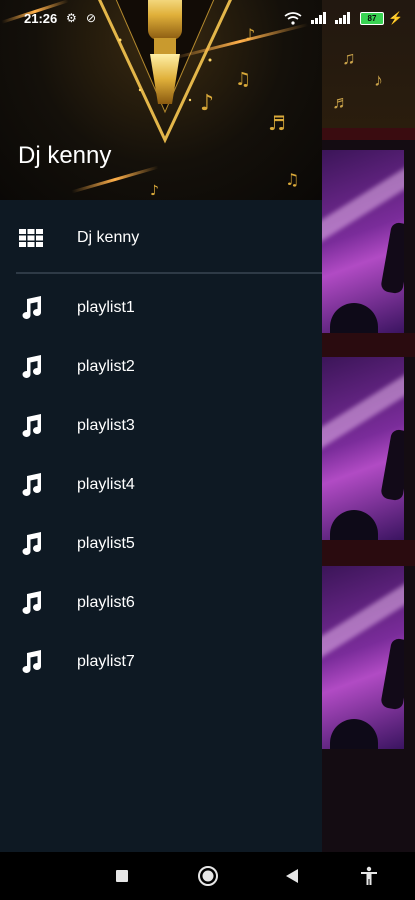  What do you see at coordinates (161, 237) in the screenshot?
I see `drawer-item-home: Dj kenny` at bounding box center [161, 237].